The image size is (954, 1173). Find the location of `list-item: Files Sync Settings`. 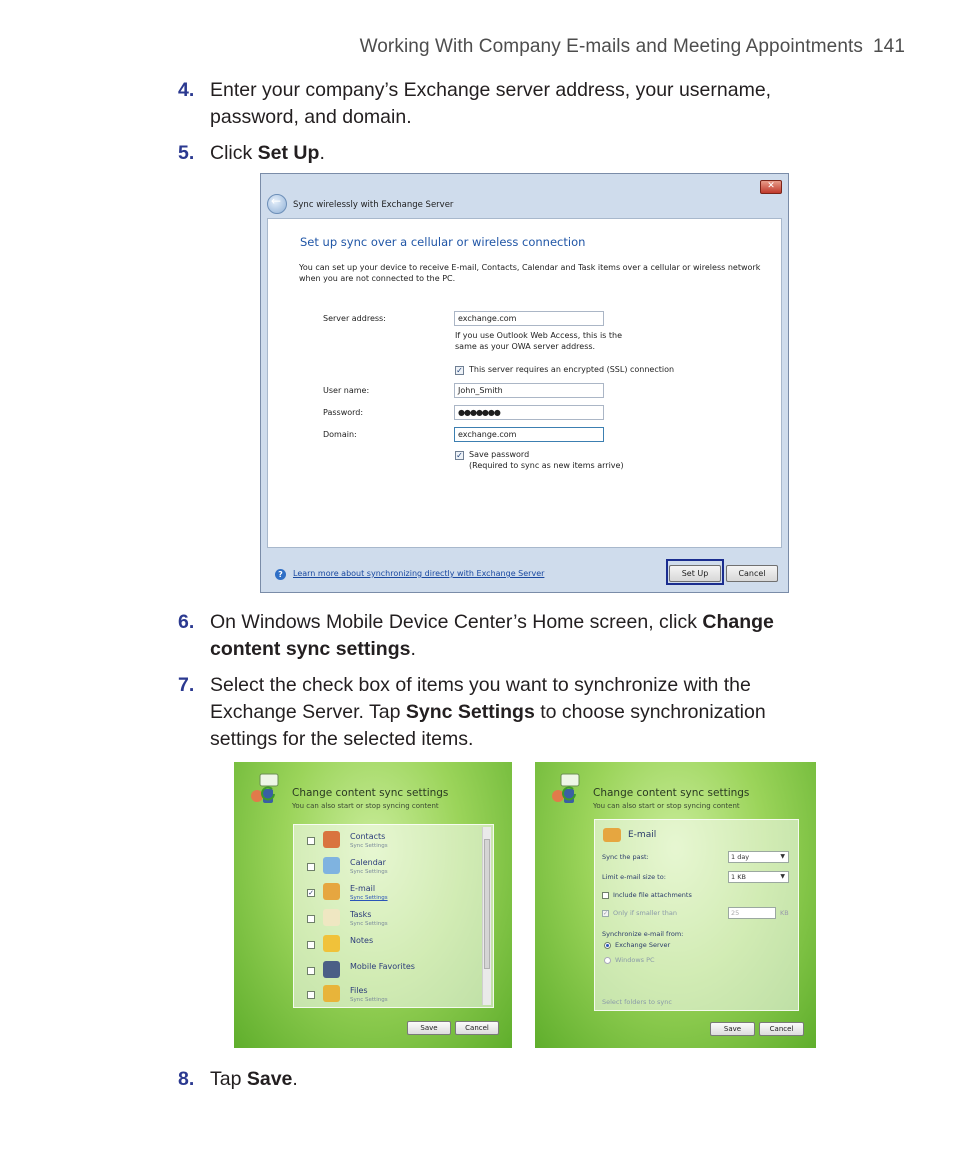

list-item: Files Sync Settings is located at coordinates (393, 996).